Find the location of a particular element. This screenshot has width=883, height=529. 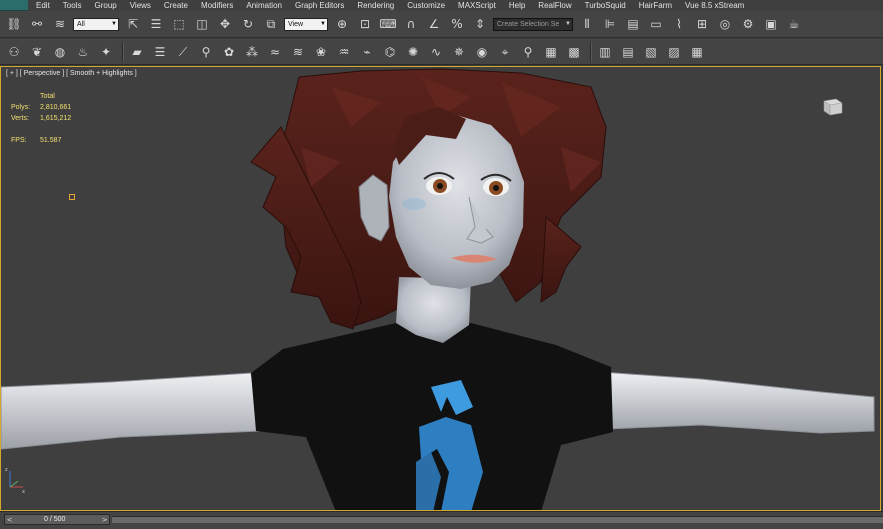

named-selection-dropdown: Create Selection Se is located at coordinates (533, 24).